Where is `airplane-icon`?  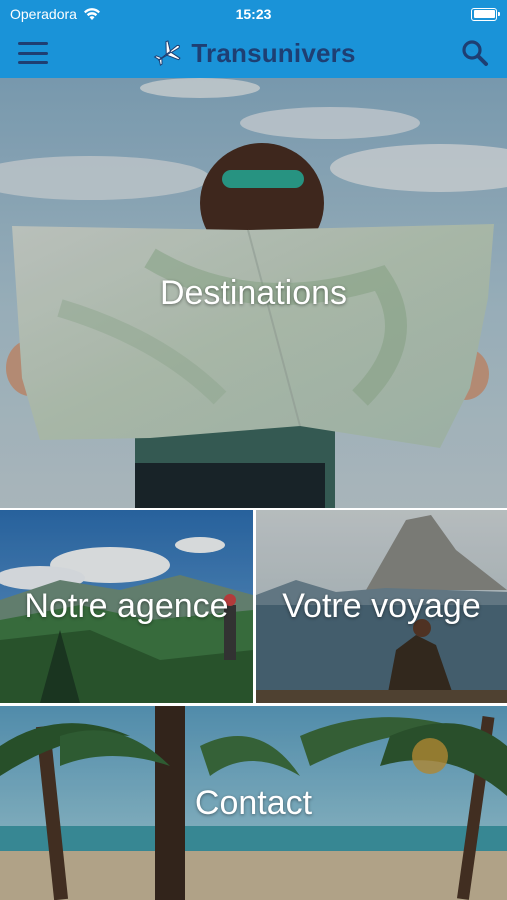
airplane-icon is located at coordinates (168, 53).